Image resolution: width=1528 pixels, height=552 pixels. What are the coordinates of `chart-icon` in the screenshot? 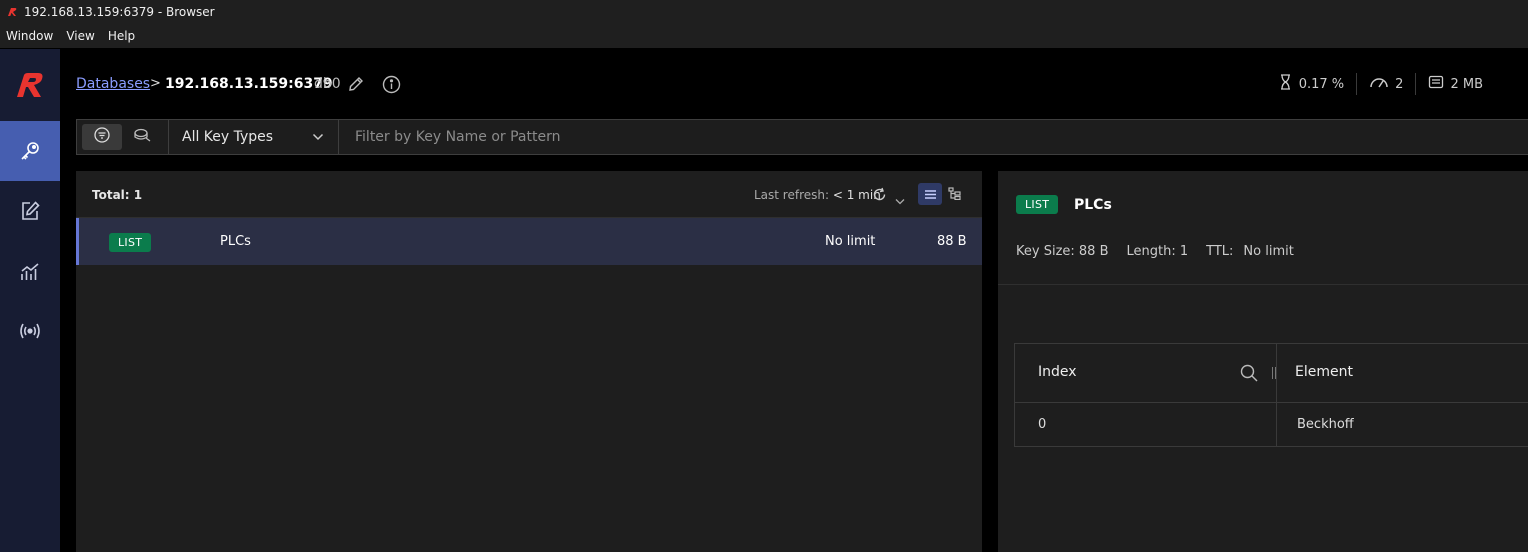 It's located at (30, 271).